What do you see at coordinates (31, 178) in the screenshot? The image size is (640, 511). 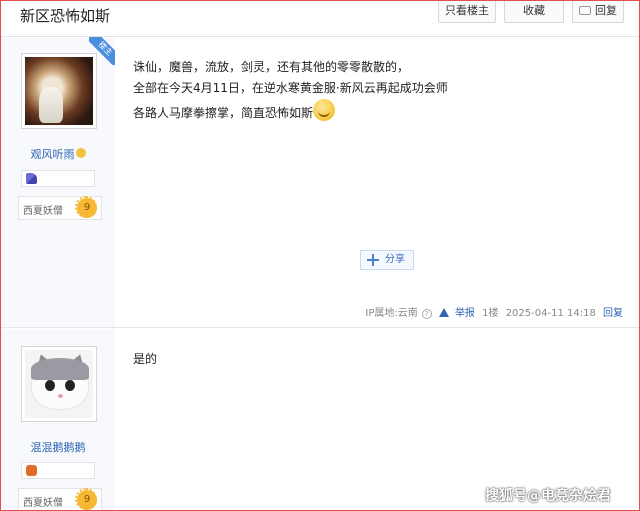 I see `unicorn-icon` at bounding box center [31, 178].